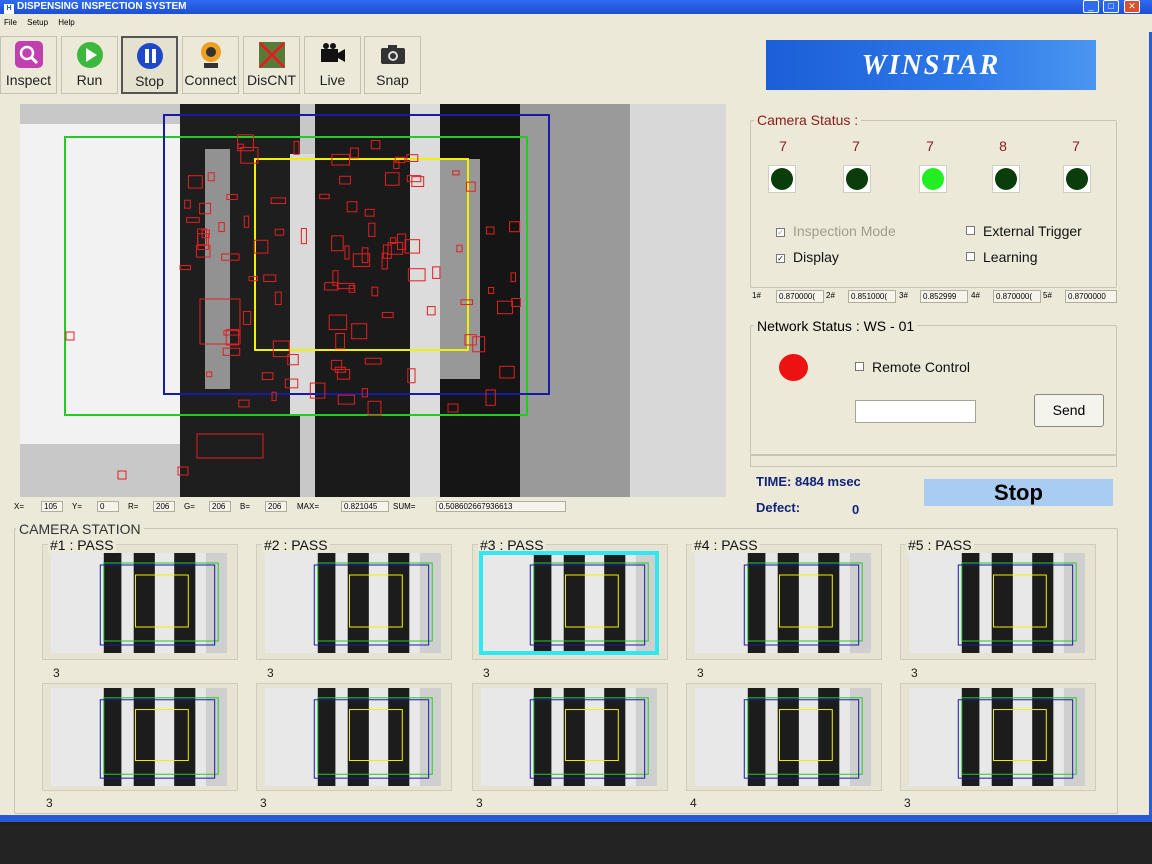 The width and height of the screenshot is (1152, 864). I want to click on station-4-result: #4 : PASS, so click(726, 545).